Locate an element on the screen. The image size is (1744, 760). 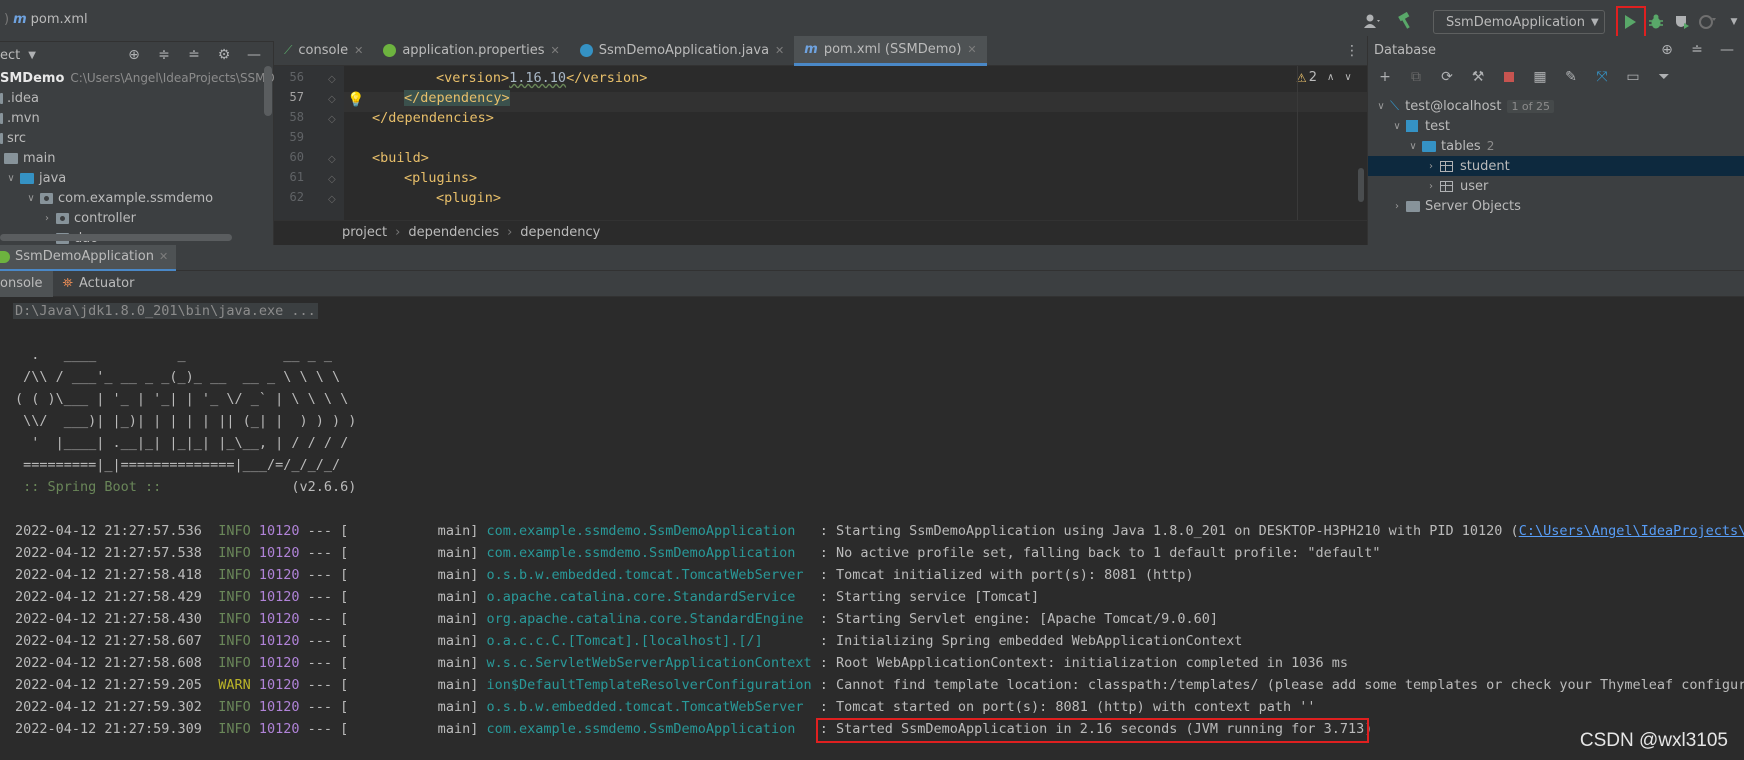
collapse-all-icon: ≐ is located at coordinates (194, 55).